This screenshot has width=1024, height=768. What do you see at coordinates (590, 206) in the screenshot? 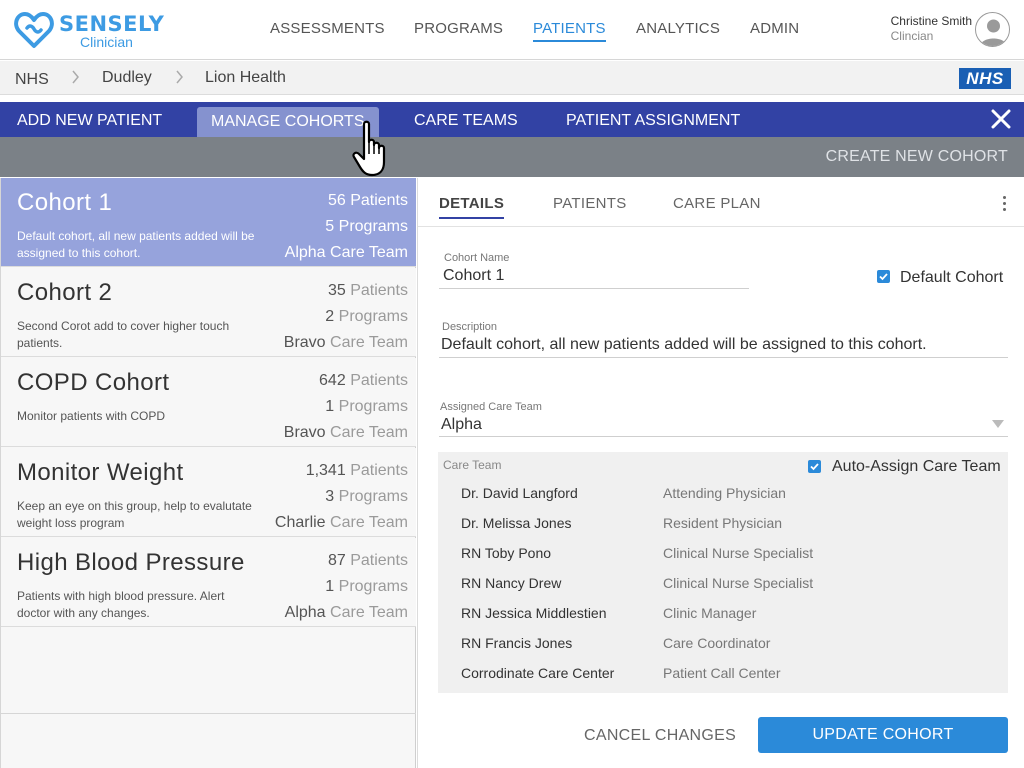
I see `tab-patients: PATIENTS` at bounding box center [590, 206].